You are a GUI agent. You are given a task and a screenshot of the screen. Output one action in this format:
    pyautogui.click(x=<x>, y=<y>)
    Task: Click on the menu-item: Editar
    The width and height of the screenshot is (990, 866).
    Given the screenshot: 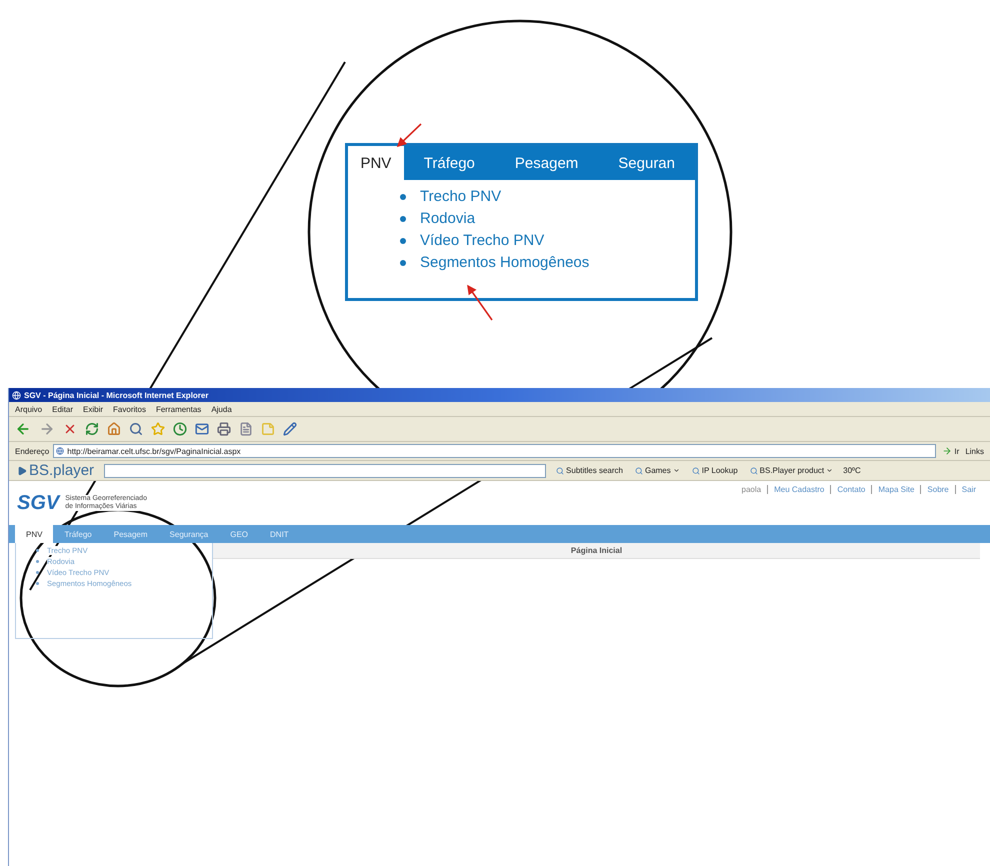 What is the action you would take?
    pyautogui.click(x=63, y=409)
    